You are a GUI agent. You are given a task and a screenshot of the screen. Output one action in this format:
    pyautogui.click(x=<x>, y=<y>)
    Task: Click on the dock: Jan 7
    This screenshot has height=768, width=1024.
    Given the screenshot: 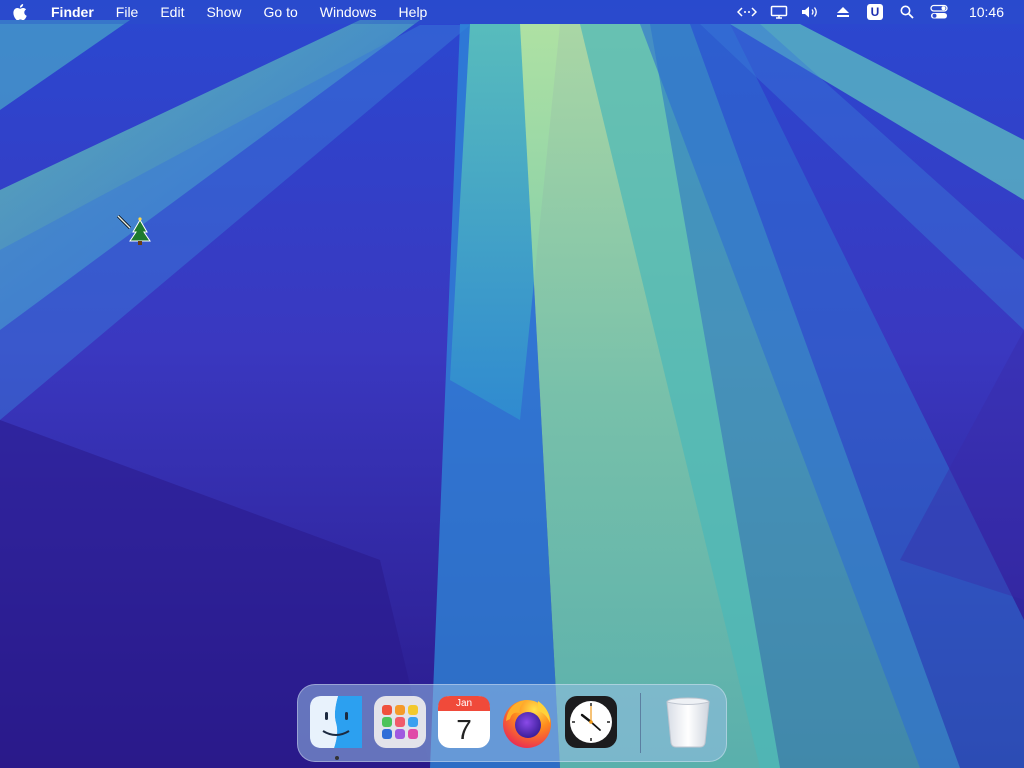 What is the action you would take?
    pyautogui.click(x=512, y=723)
    